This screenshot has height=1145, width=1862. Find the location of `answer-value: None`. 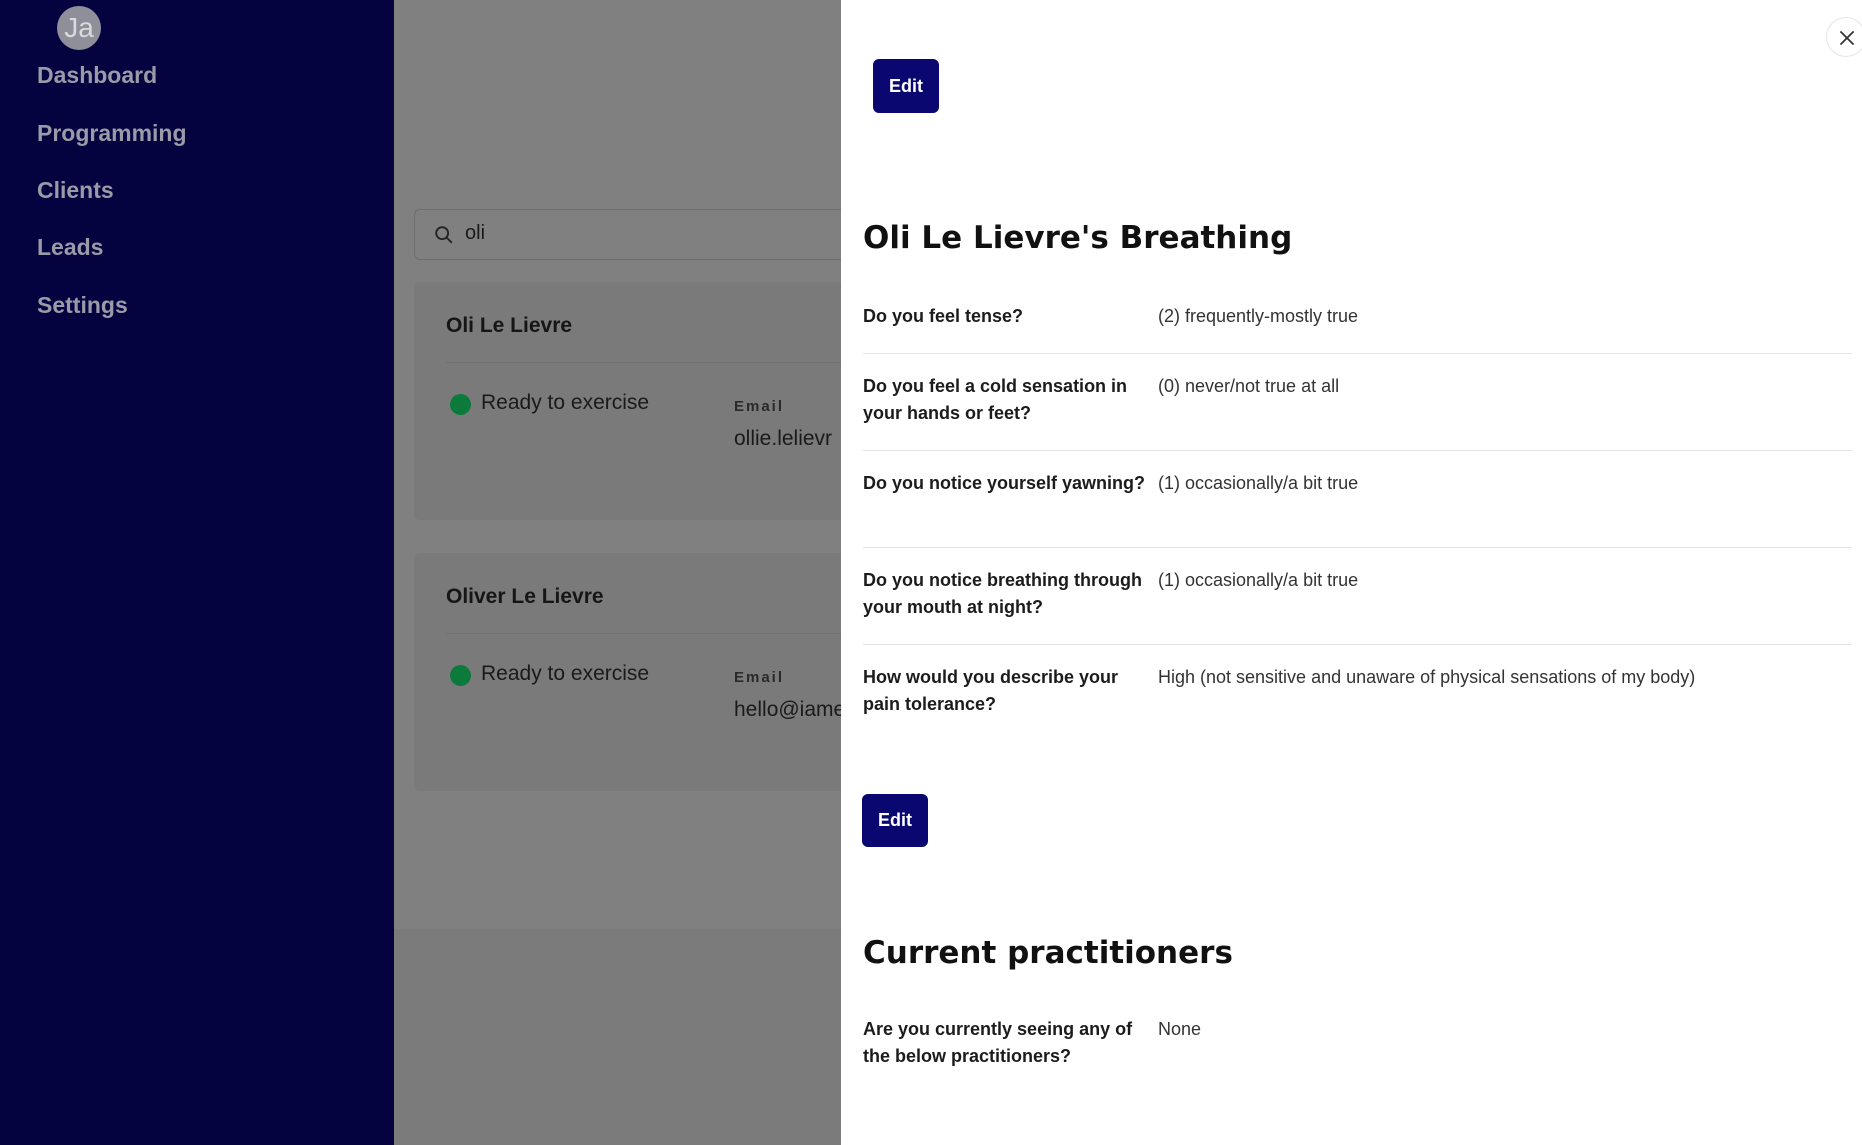

answer-value: None is located at coordinates (1180, 1029).